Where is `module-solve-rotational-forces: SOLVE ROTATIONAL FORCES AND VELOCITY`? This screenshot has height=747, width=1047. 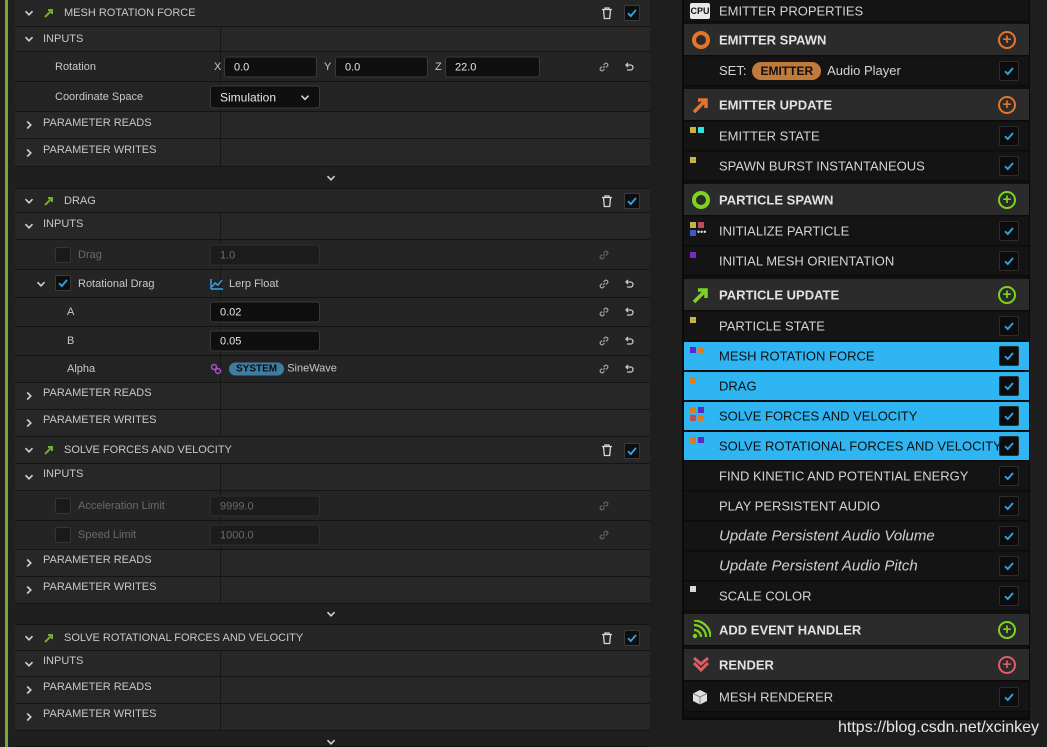
module-solve-rotational-forces: SOLVE ROTATIONAL FORCES AND VELOCITY is located at coordinates (856, 446).